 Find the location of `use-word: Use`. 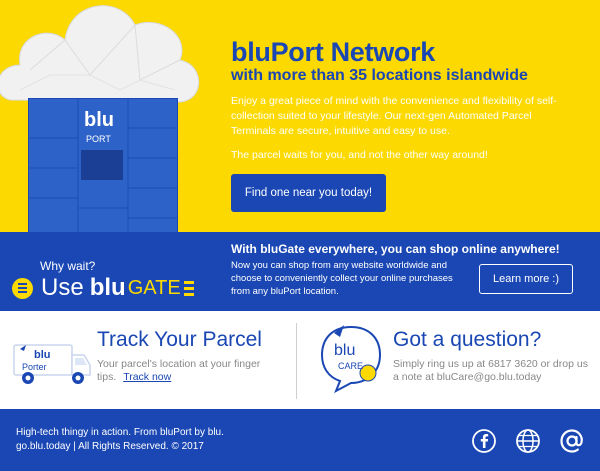

use-word: Use is located at coordinates (62, 287).